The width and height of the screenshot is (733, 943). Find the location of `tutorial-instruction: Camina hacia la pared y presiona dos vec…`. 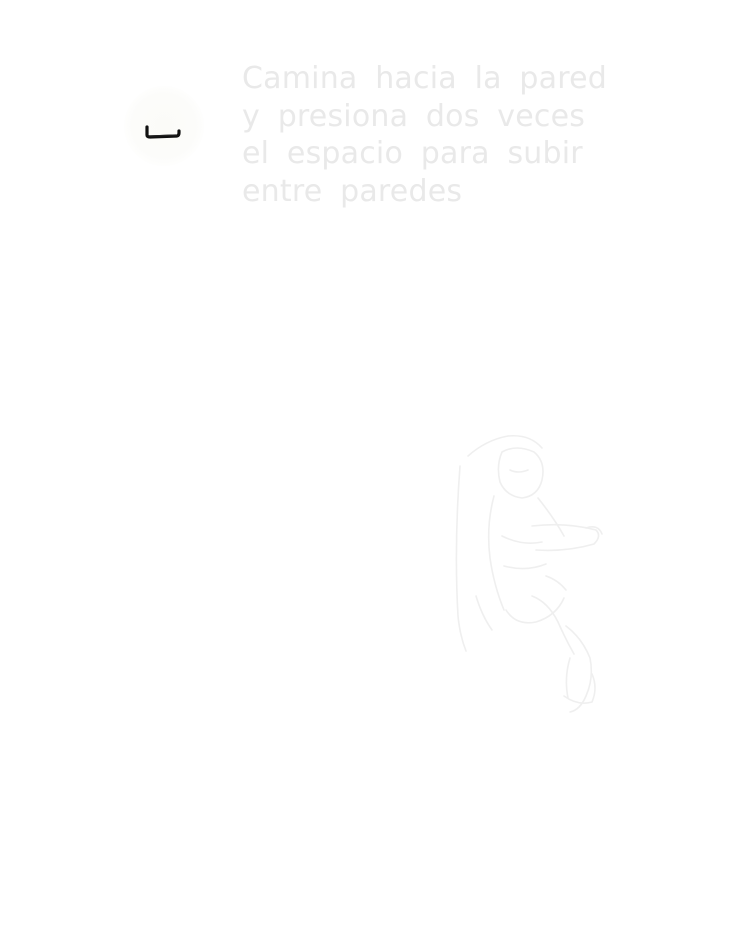

tutorial-instruction: Camina hacia la pared y presiona dos vec… is located at coordinates (425, 135).